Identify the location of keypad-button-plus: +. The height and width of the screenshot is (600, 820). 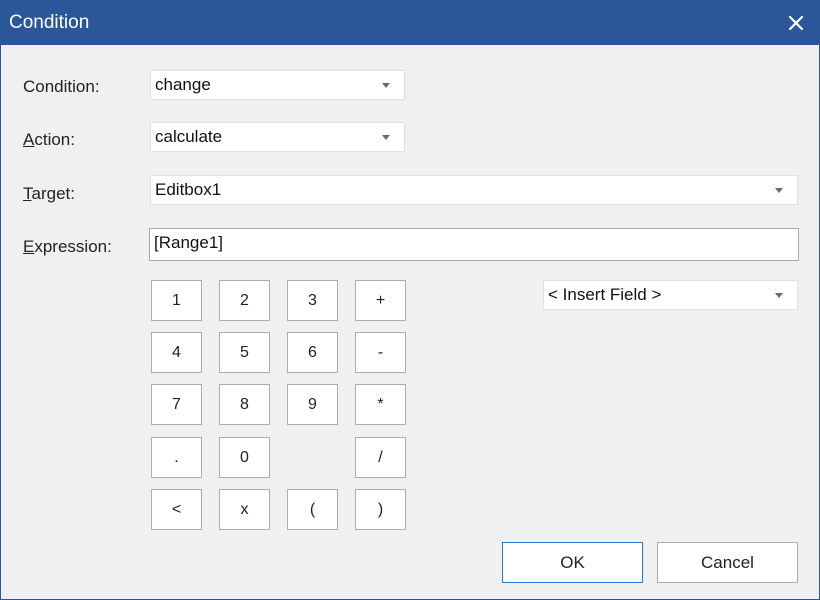
(380, 300).